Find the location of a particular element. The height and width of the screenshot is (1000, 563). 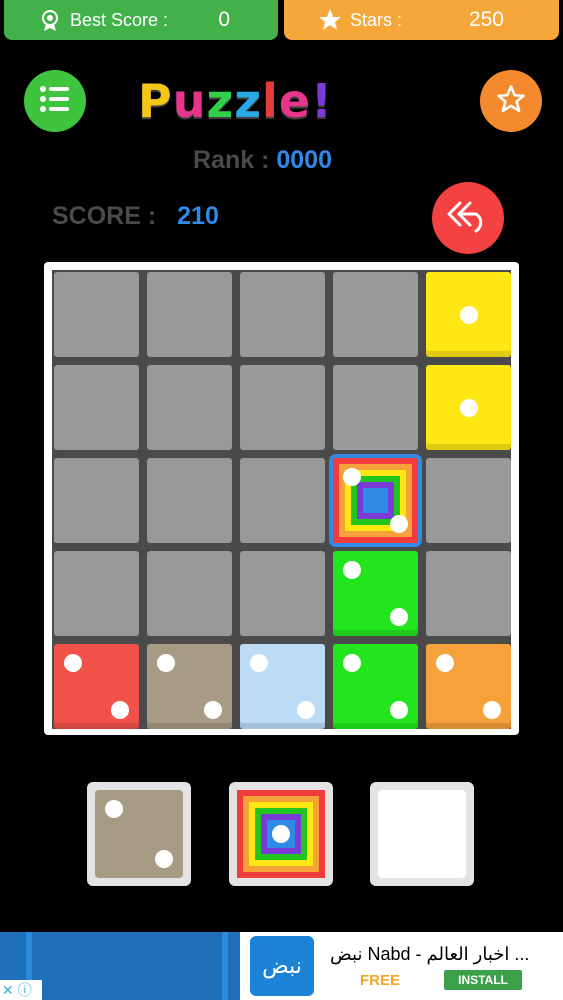

undo-icon is located at coordinates (468, 218).